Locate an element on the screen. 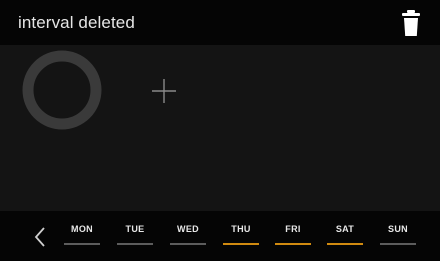  back-button is located at coordinates (40, 237).